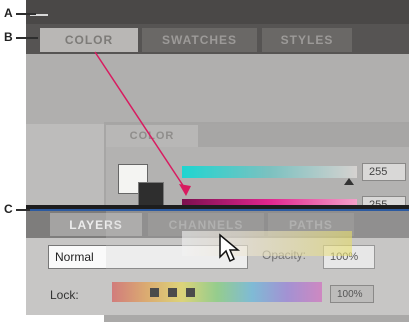 This screenshot has height=322, width=409. Describe the element at coordinates (142, 123) in the screenshot. I see `arrow-icon` at that location.